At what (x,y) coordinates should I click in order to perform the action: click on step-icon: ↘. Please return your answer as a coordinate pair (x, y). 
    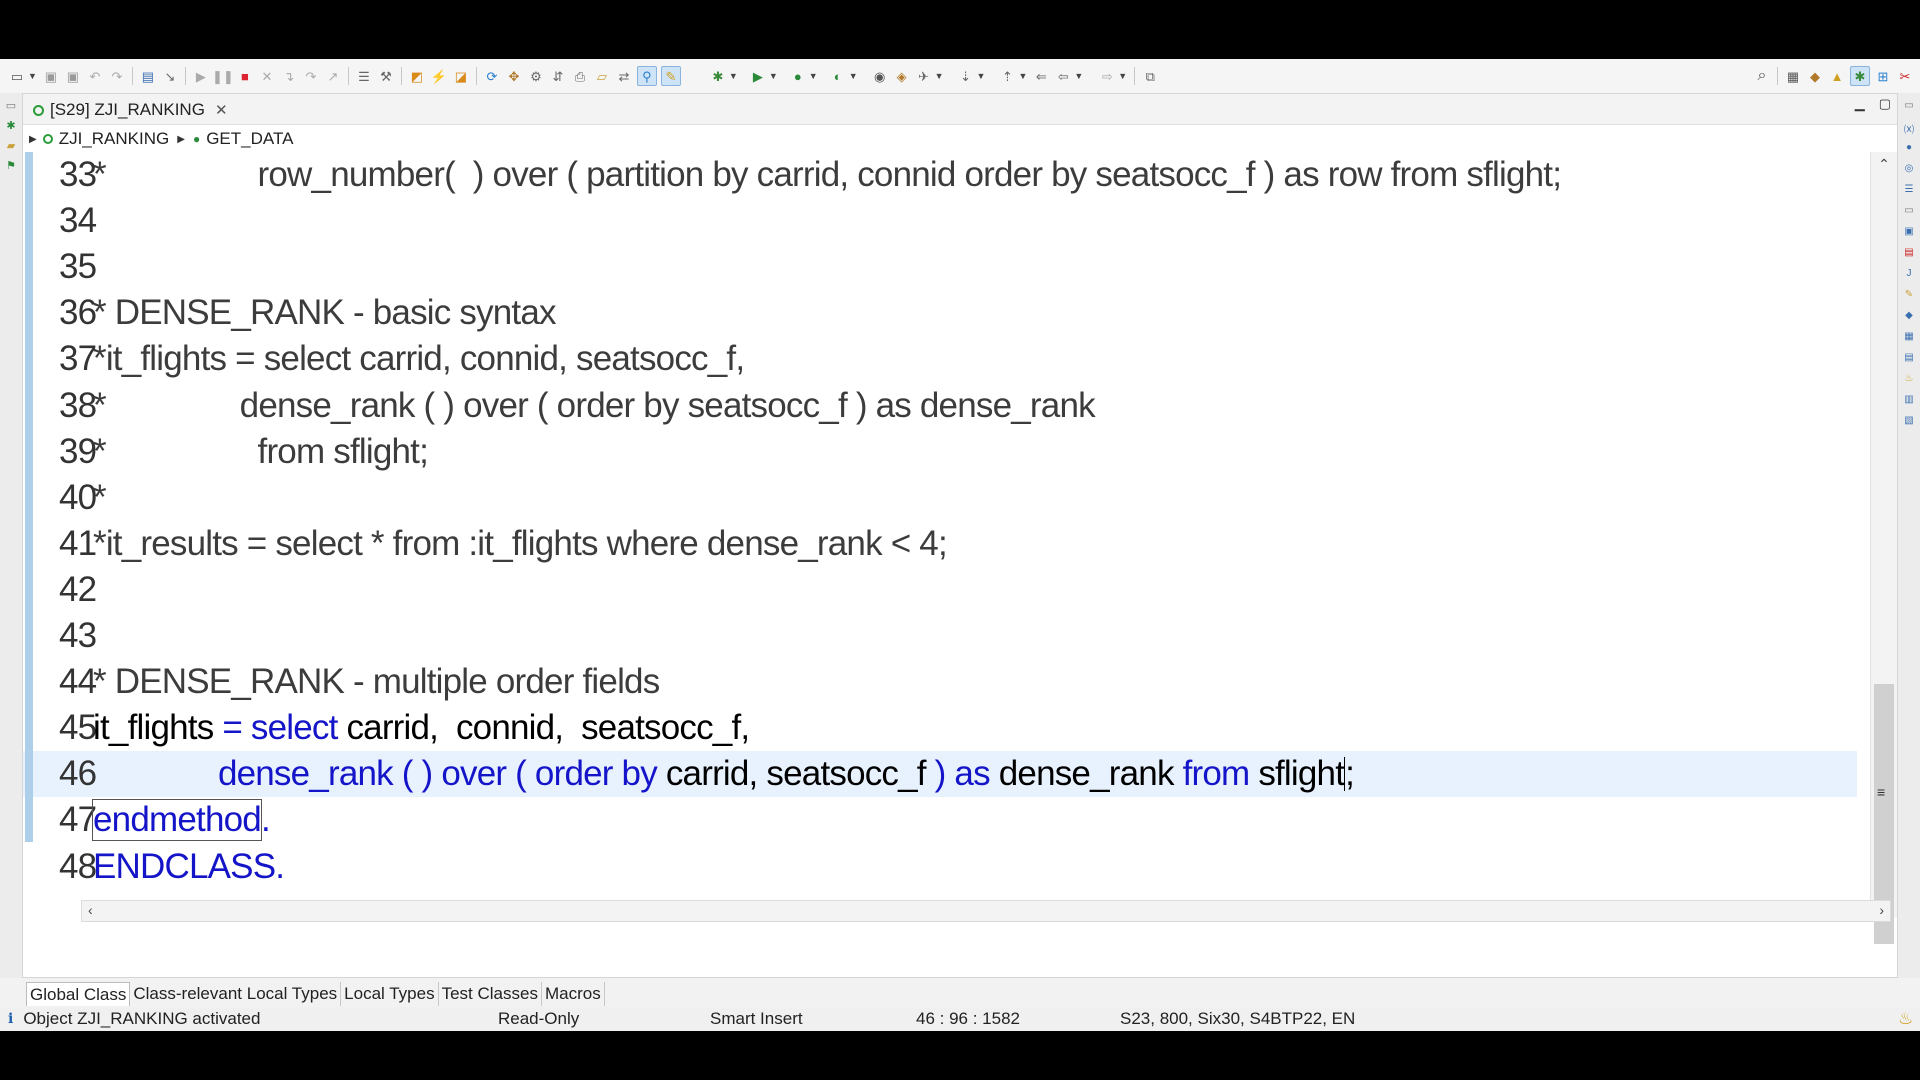
    Looking at the image, I should click on (170, 76).